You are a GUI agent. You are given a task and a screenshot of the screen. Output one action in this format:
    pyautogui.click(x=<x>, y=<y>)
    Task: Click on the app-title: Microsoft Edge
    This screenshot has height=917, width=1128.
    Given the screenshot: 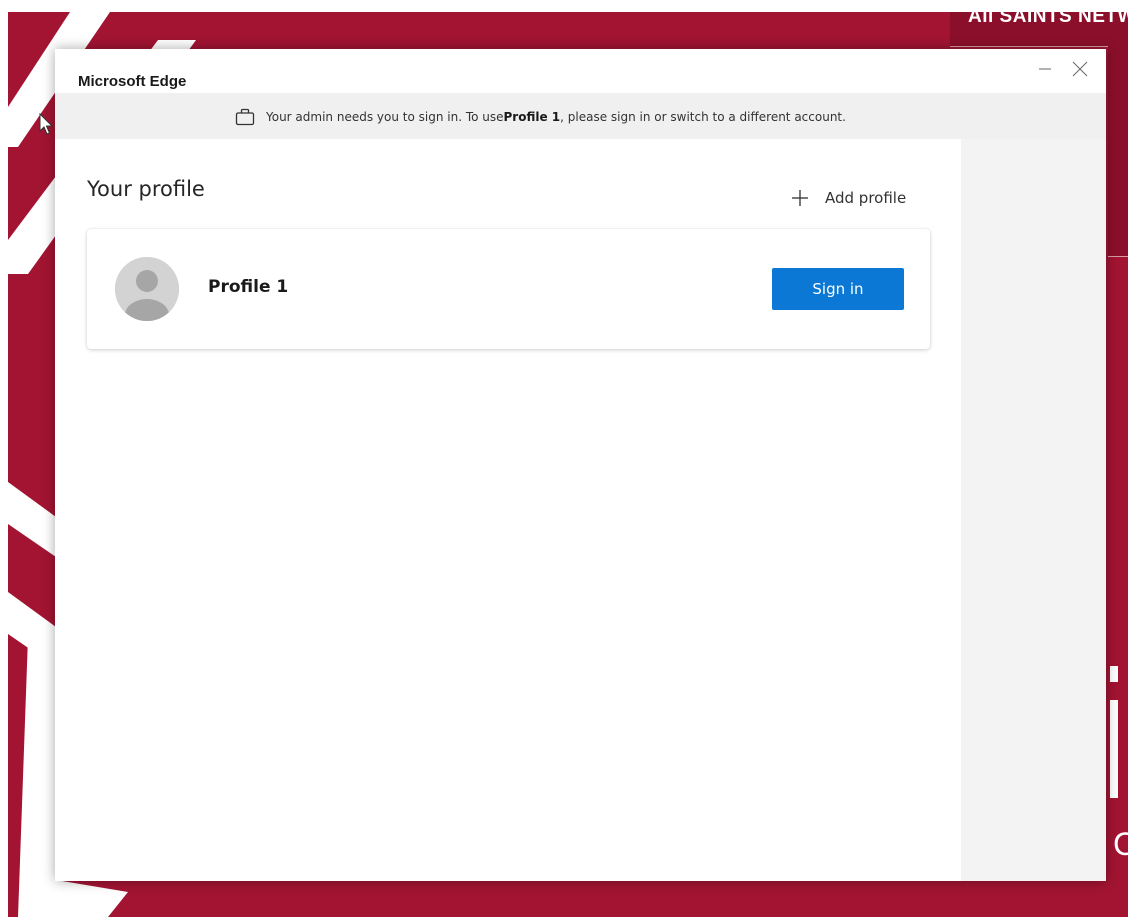 What is the action you would take?
    pyautogui.click(x=132, y=81)
    